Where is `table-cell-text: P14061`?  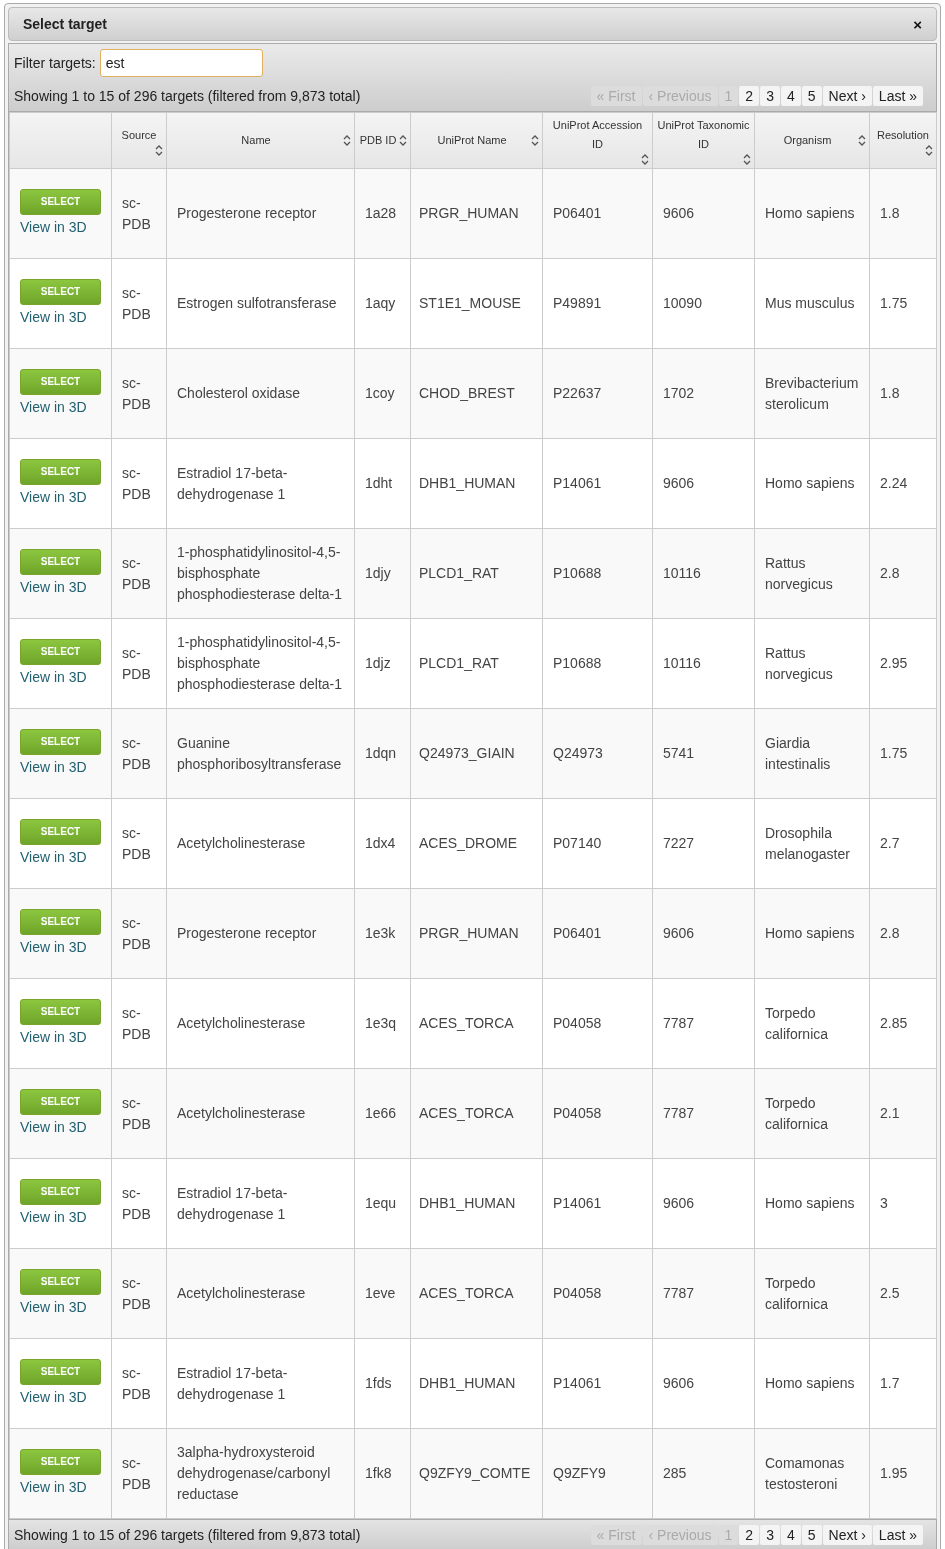
table-cell-text: P14061 is located at coordinates (578, 483).